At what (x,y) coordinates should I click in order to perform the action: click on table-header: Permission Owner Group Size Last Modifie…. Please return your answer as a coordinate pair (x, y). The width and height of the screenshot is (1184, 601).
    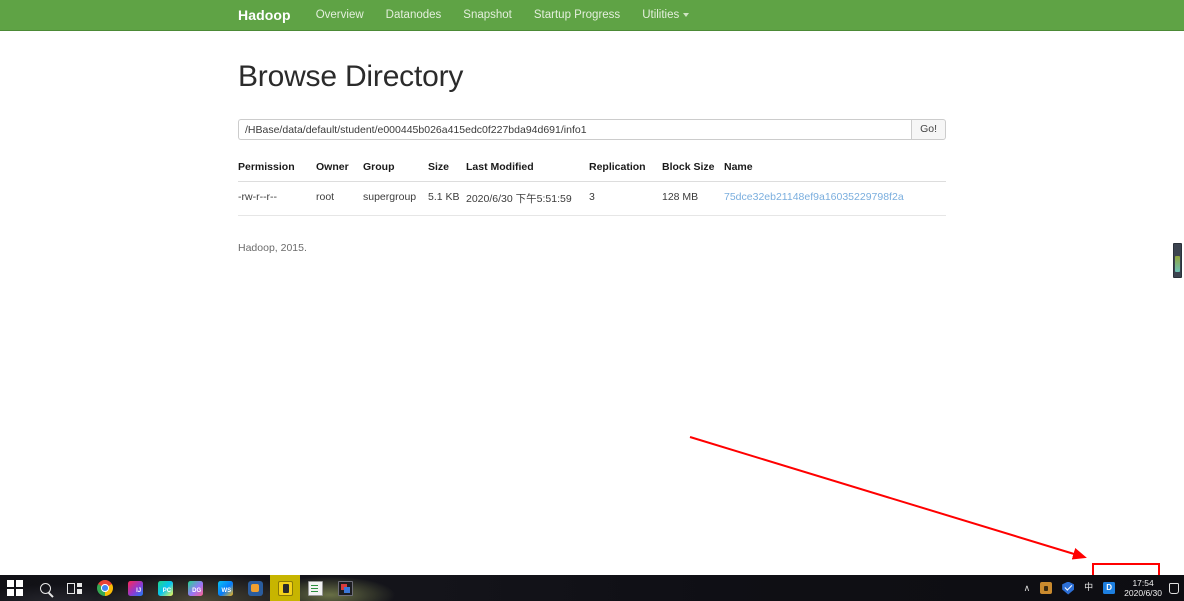
    Looking at the image, I should click on (592, 171).